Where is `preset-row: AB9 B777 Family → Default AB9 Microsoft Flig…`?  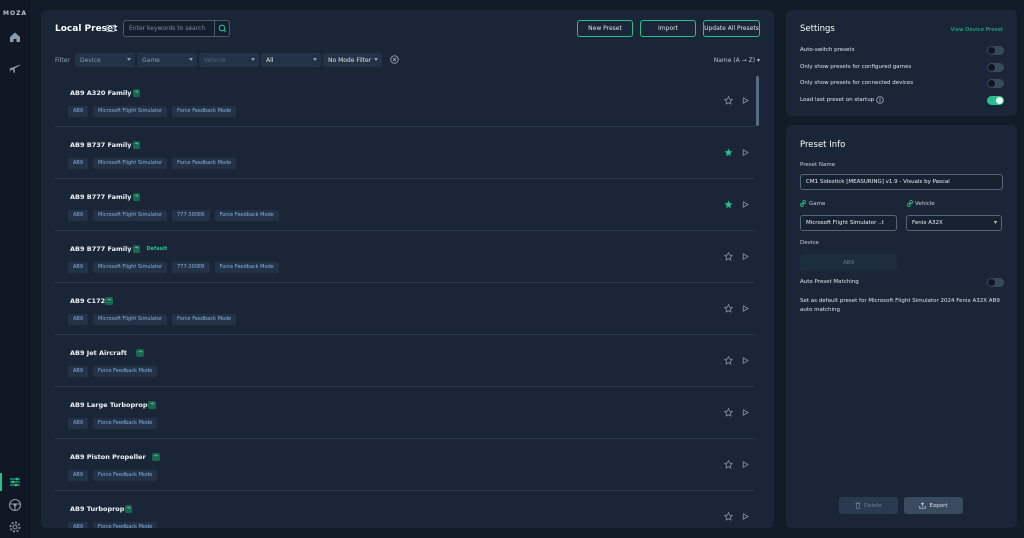
preset-row: AB9 B777 Family → Default AB9 Microsoft Flig… is located at coordinates (405, 257).